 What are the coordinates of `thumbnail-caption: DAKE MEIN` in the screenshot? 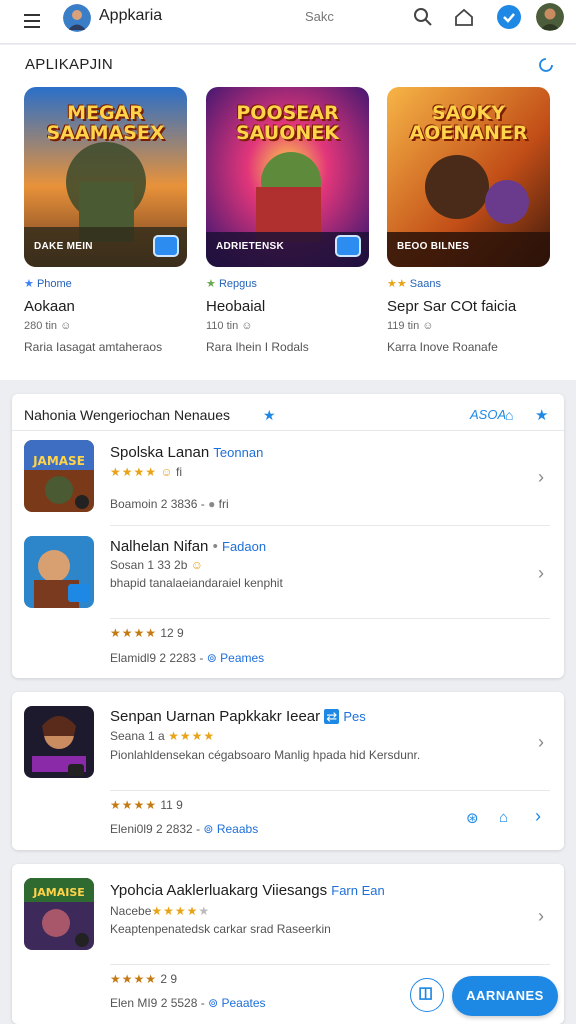 It's located at (63, 246).